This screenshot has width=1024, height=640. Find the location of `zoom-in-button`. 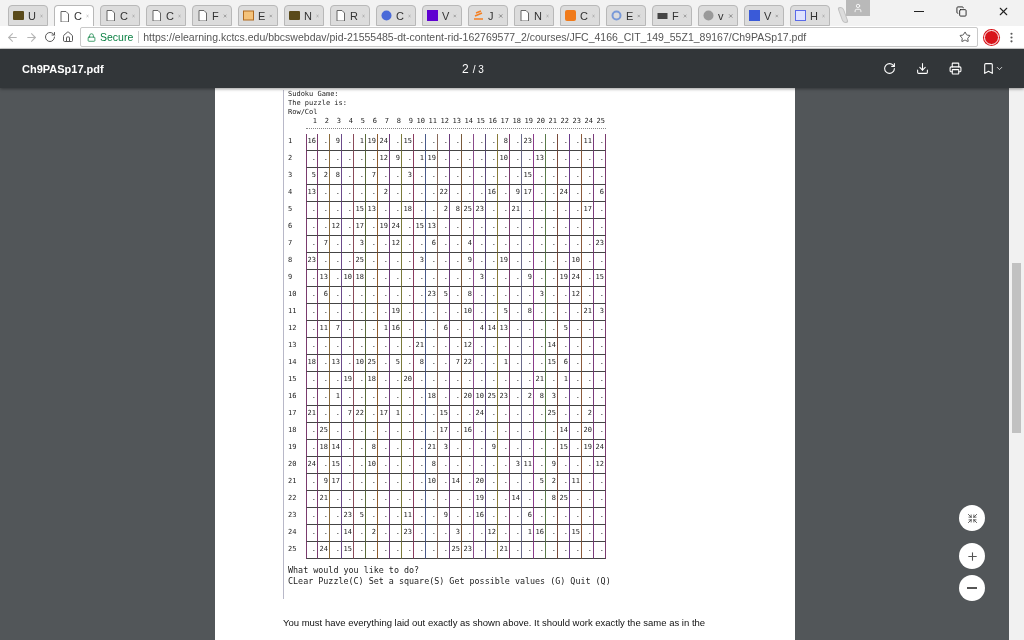

zoom-in-button is located at coordinates (972, 556).